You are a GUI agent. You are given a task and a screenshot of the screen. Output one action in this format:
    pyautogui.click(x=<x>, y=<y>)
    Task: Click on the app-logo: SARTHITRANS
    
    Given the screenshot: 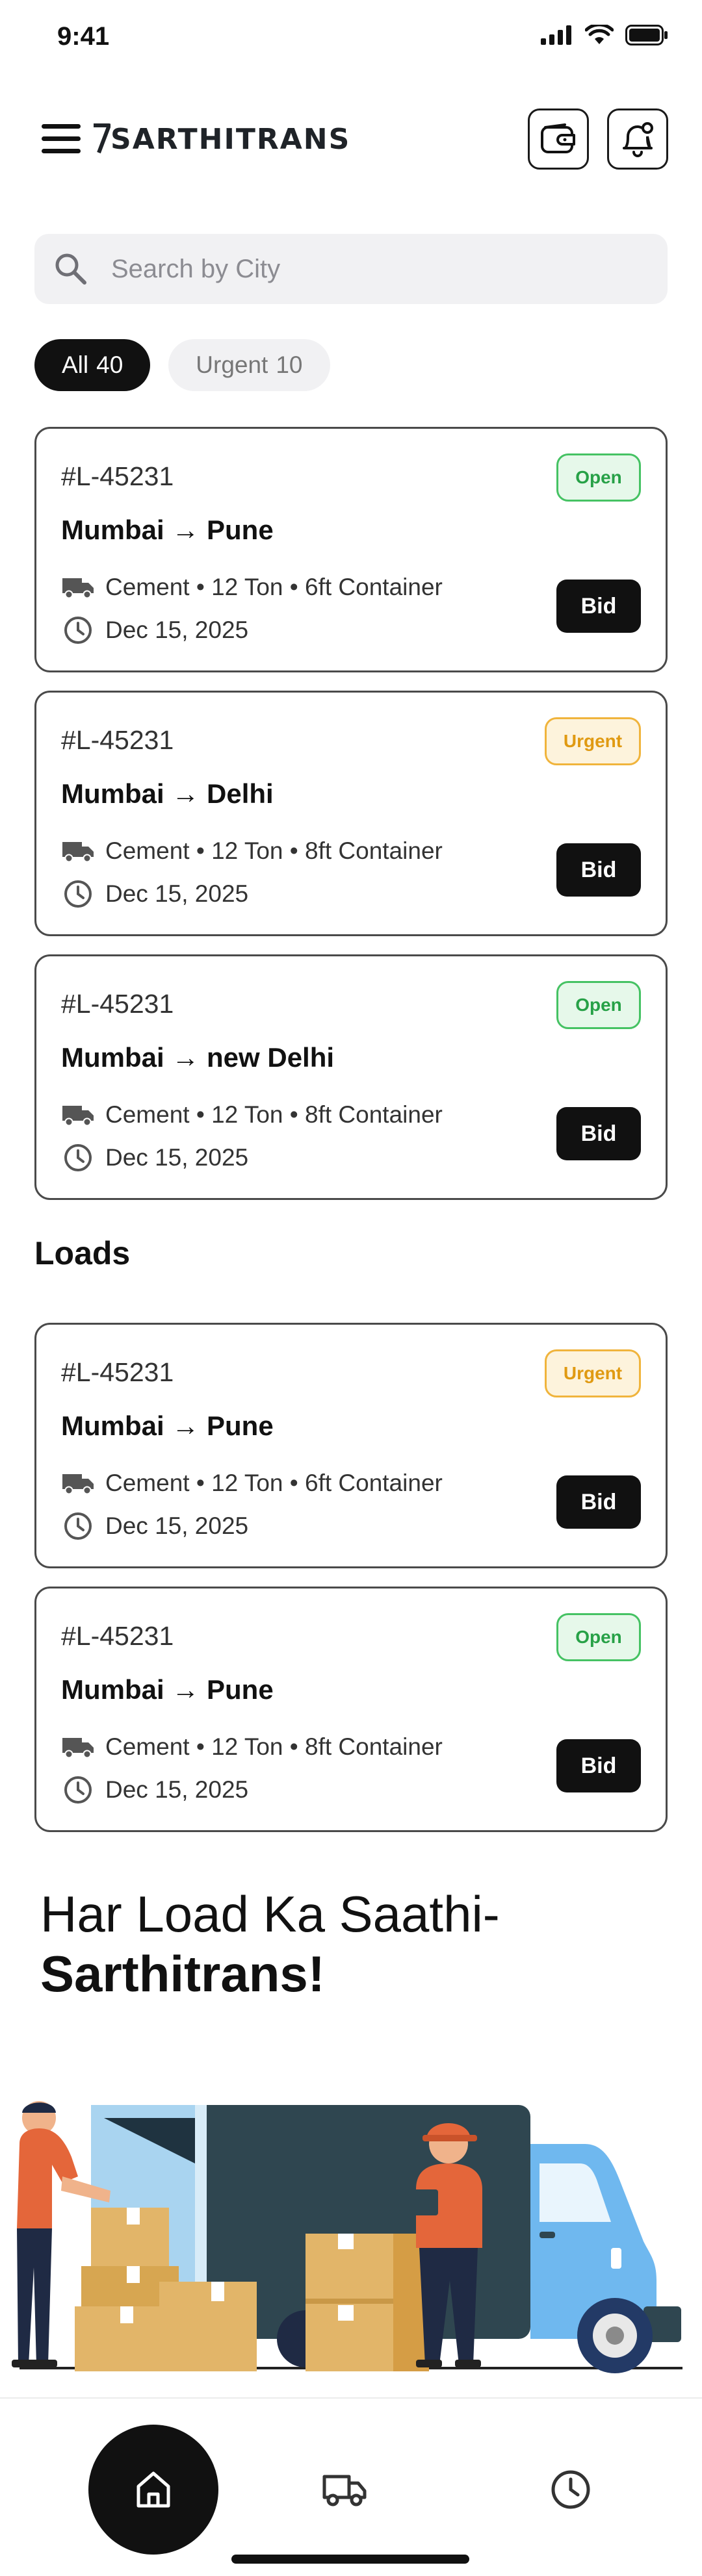 What is the action you would take?
    pyautogui.click(x=220, y=139)
    